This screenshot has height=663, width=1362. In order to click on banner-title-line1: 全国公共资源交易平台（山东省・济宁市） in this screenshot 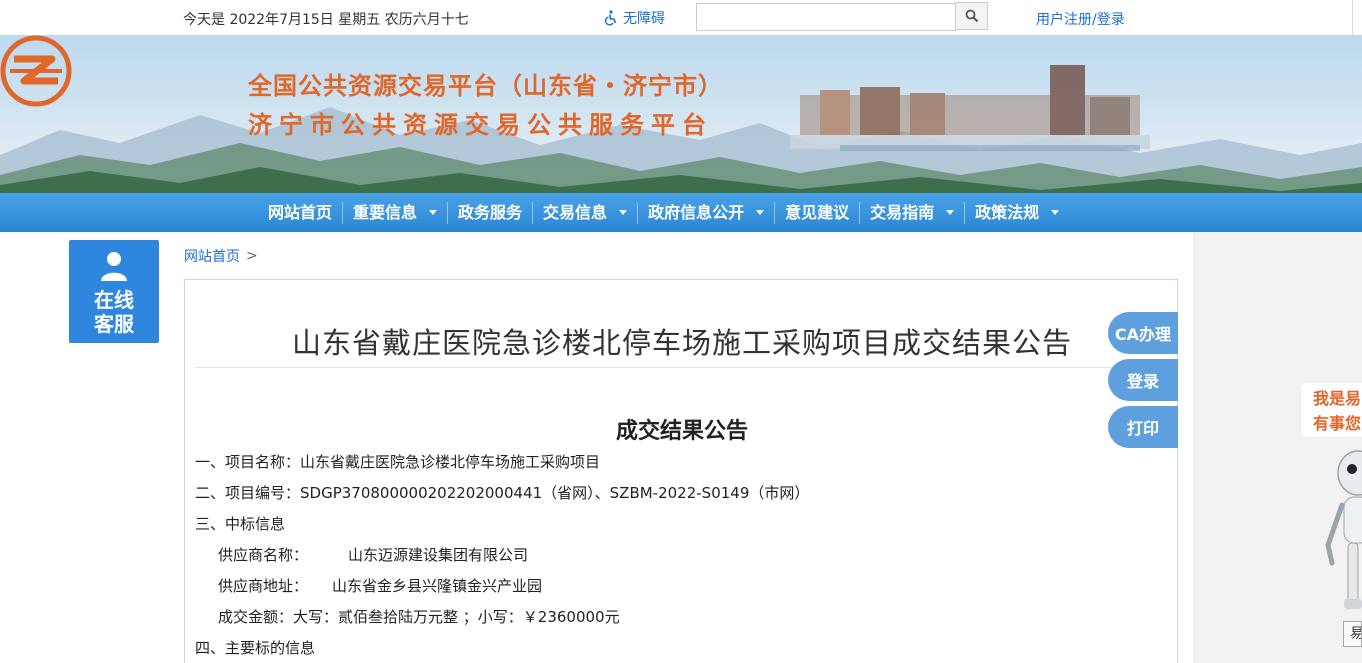, I will do `click(485, 86)`.